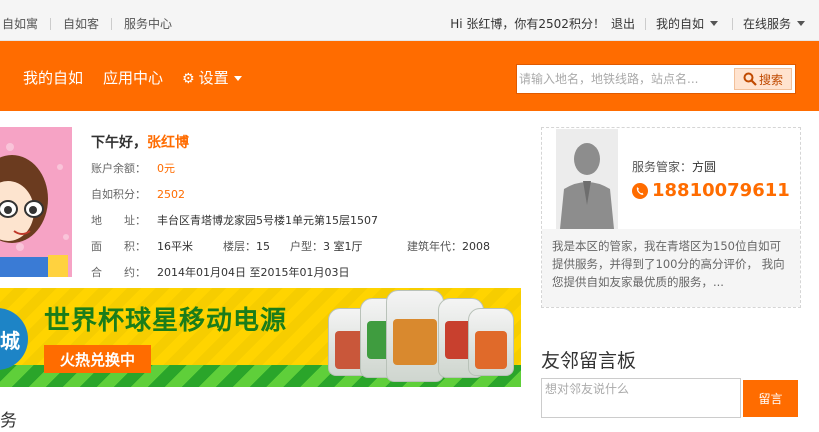 Image resolution: width=819 pixels, height=432 pixels. Describe the element at coordinates (640, 190) in the screenshot. I see `phone-icon` at that location.